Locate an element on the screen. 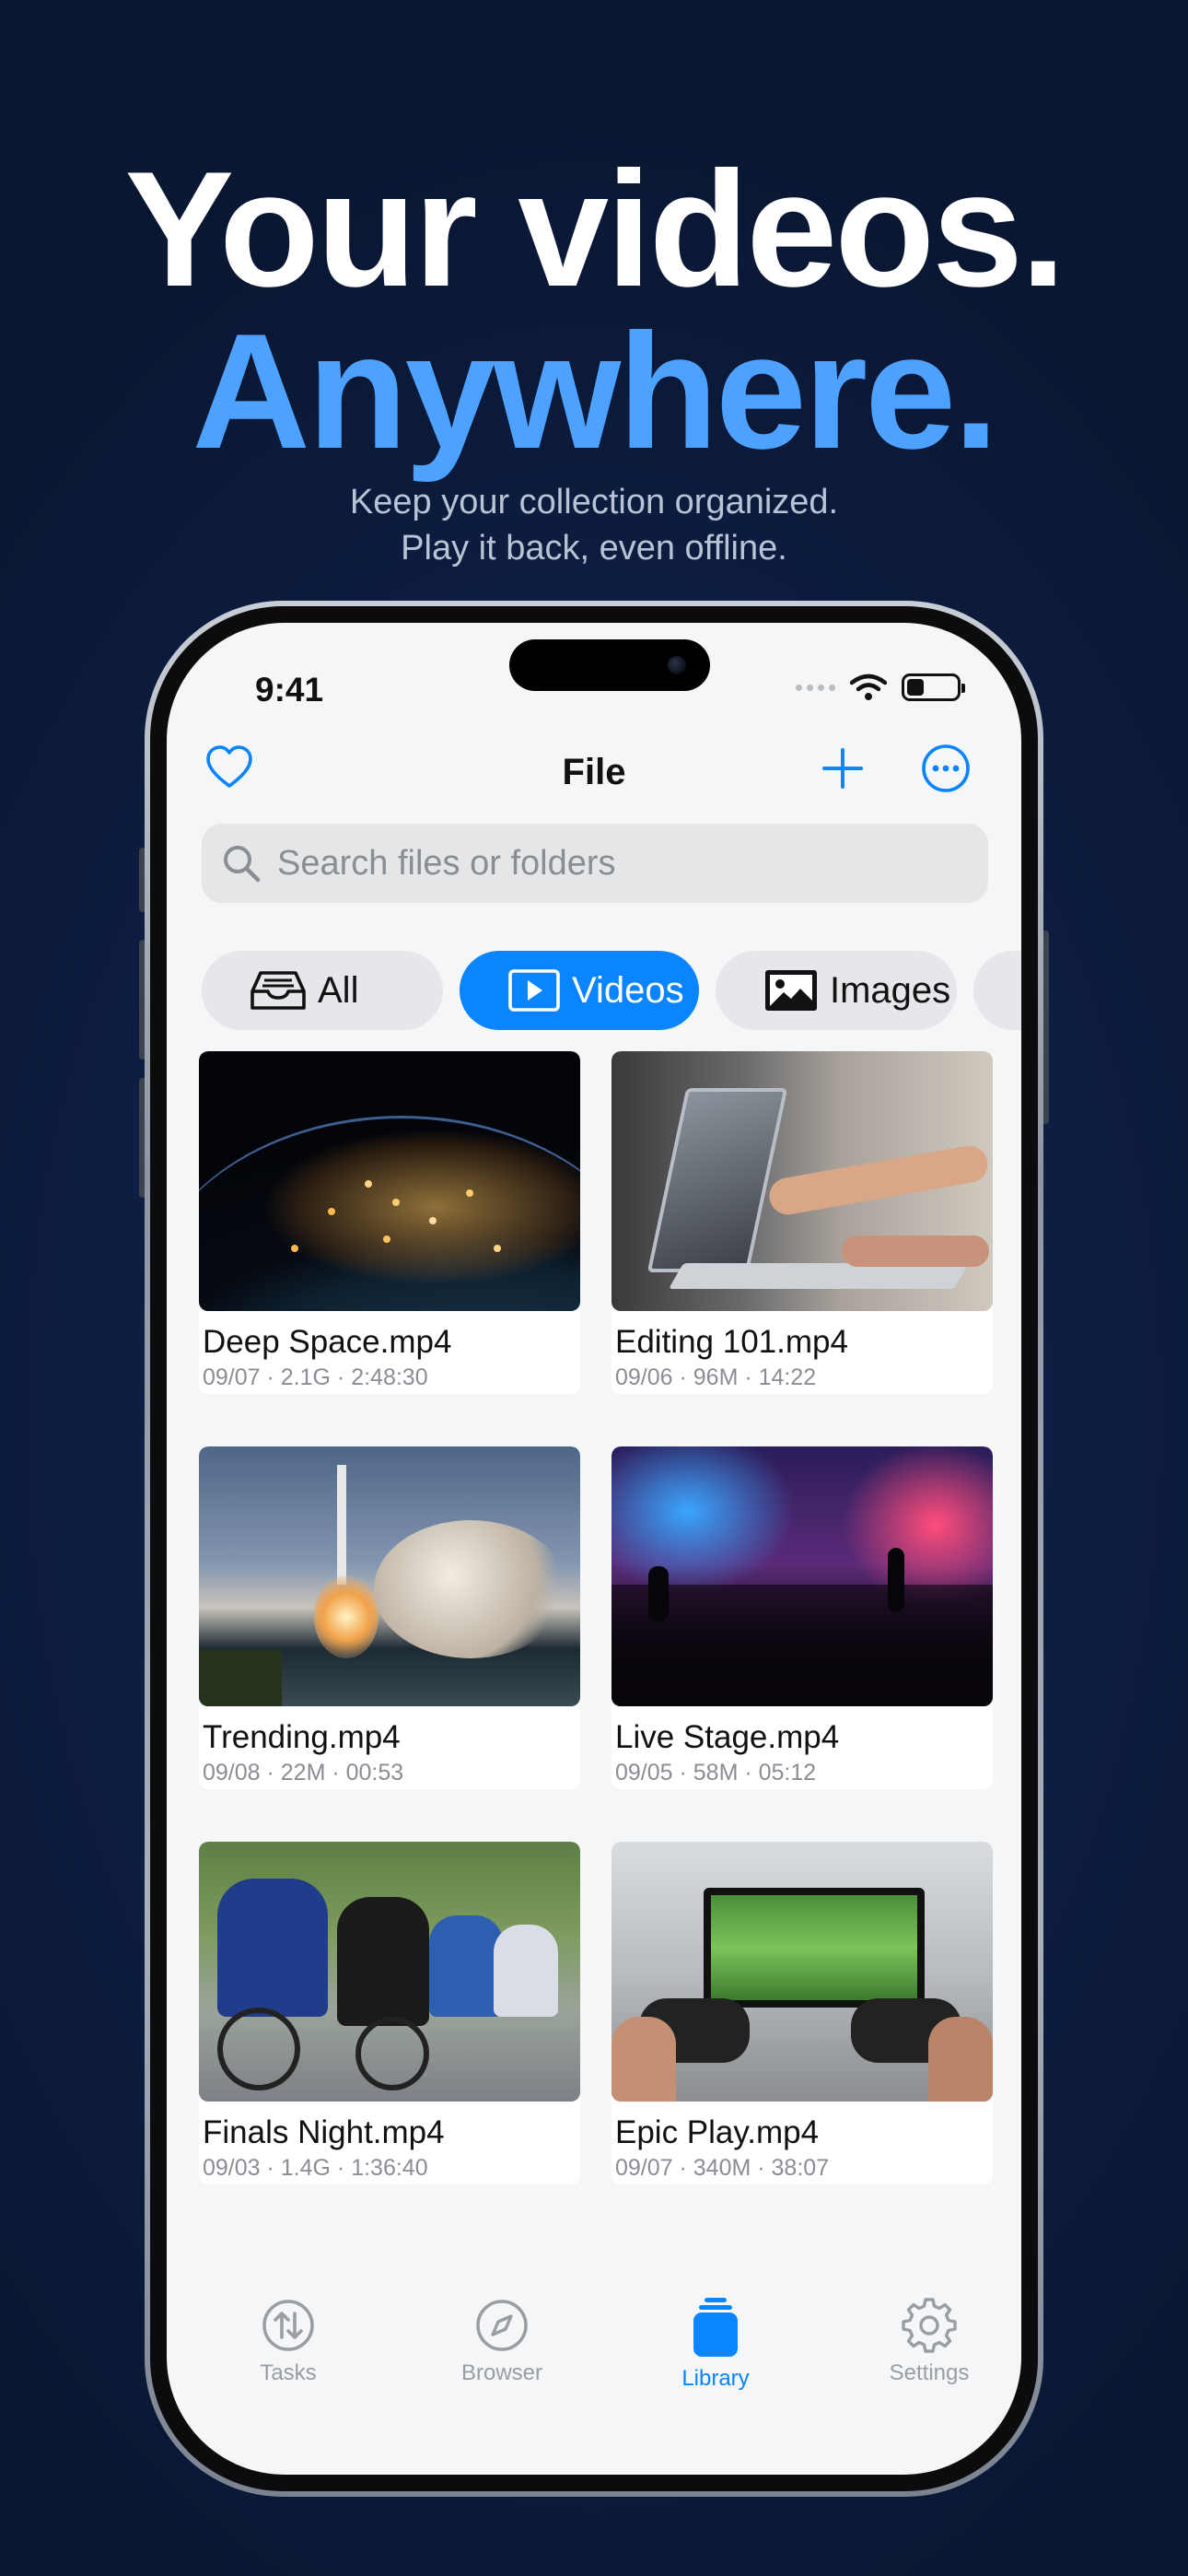 This screenshot has width=1188, height=2576. file-card: Live Stage.mp4 09/05 · 58M · 05:12 is located at coordinates (802, 1617).